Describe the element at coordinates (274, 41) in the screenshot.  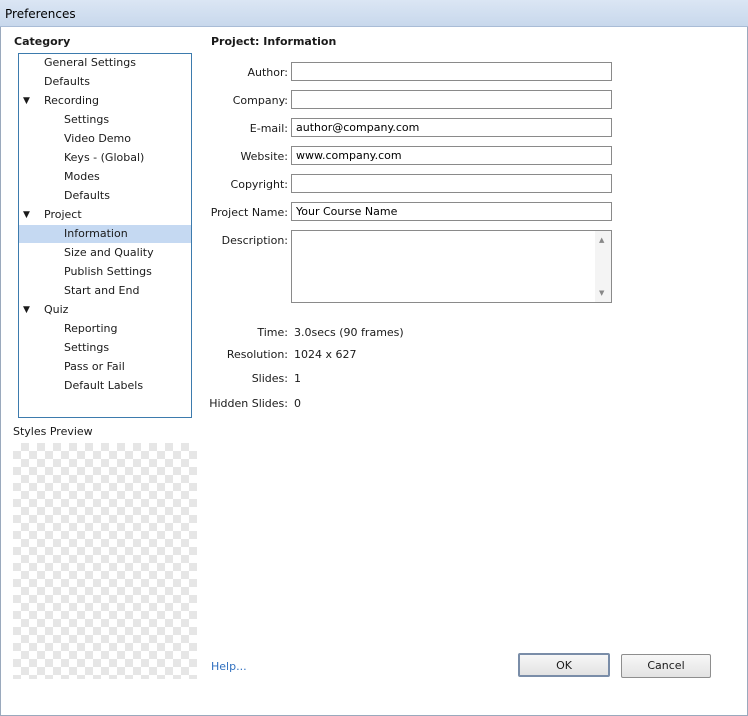
I see `section-title: Project: Information` at that location.